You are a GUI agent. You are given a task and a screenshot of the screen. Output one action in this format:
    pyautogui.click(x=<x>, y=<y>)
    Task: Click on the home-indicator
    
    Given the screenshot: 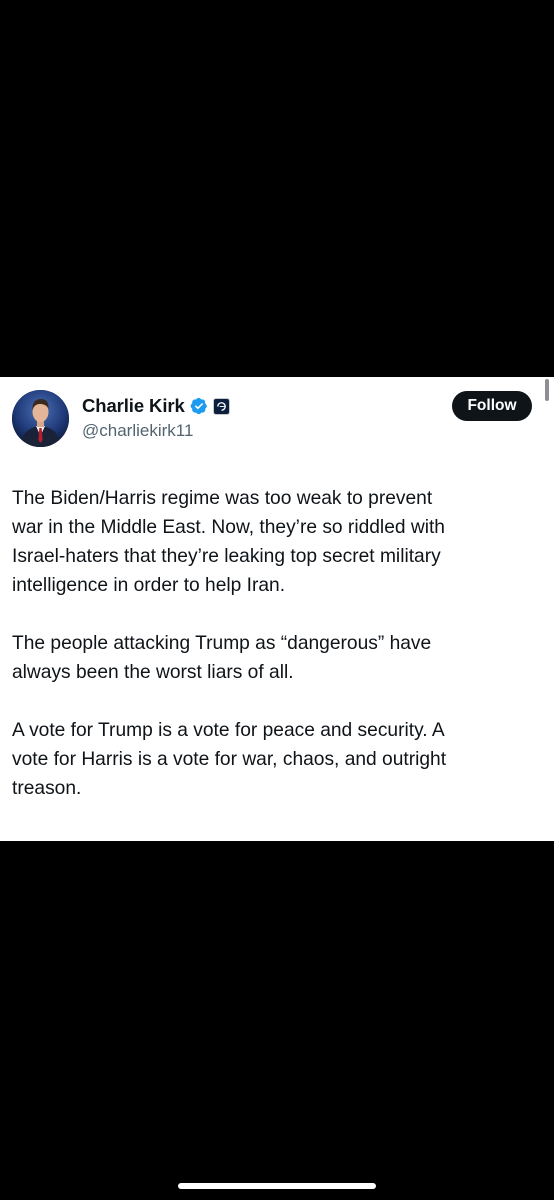 What is the action you would take?
    pyautogui.click(x=277, y=1186)
    